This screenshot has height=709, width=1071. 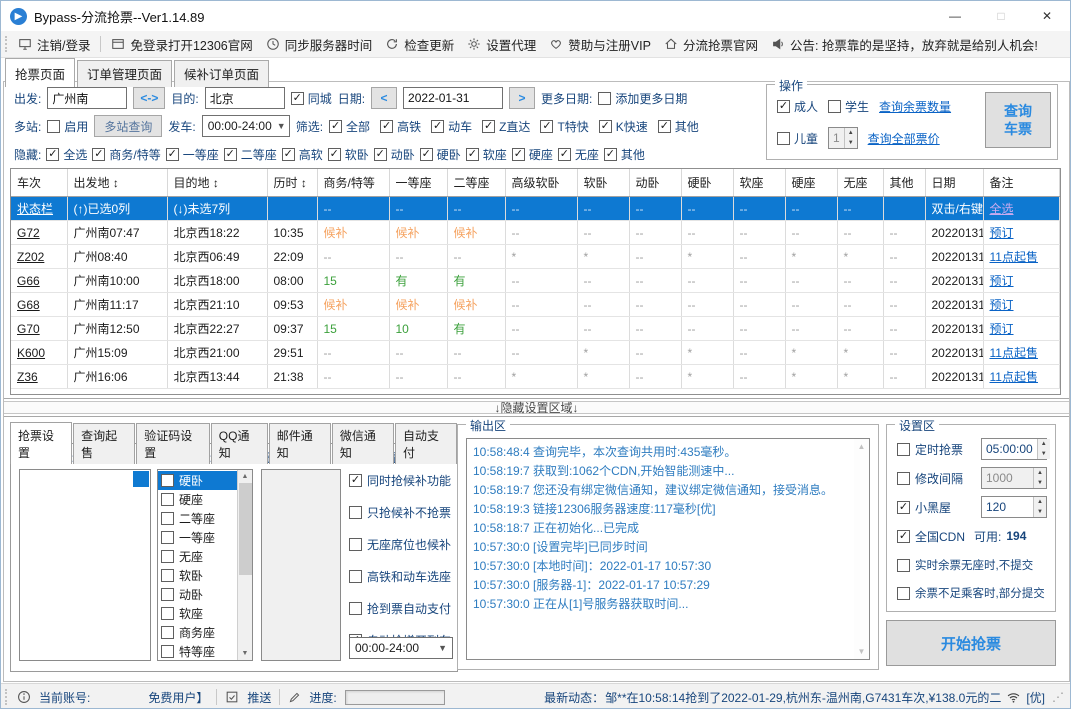 What do you see at coordinates (541, 183) in the screenshot?
I see `column-header: 高级软卧` at bounding box center [541, 183].